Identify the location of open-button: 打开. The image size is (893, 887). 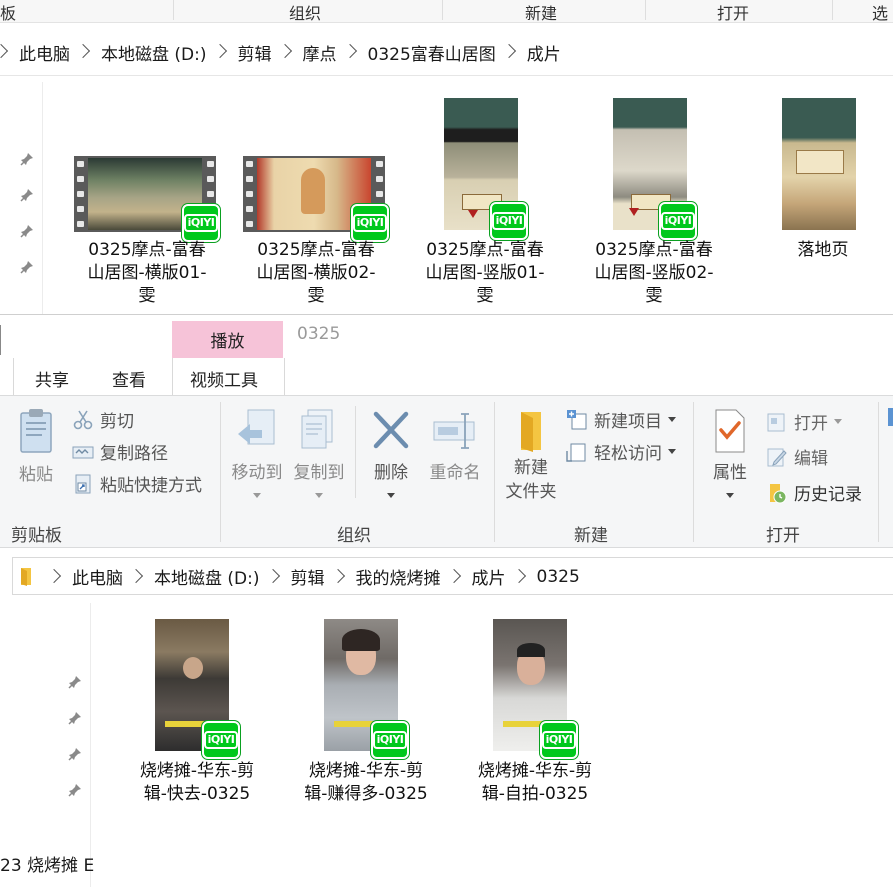
(804, 421).